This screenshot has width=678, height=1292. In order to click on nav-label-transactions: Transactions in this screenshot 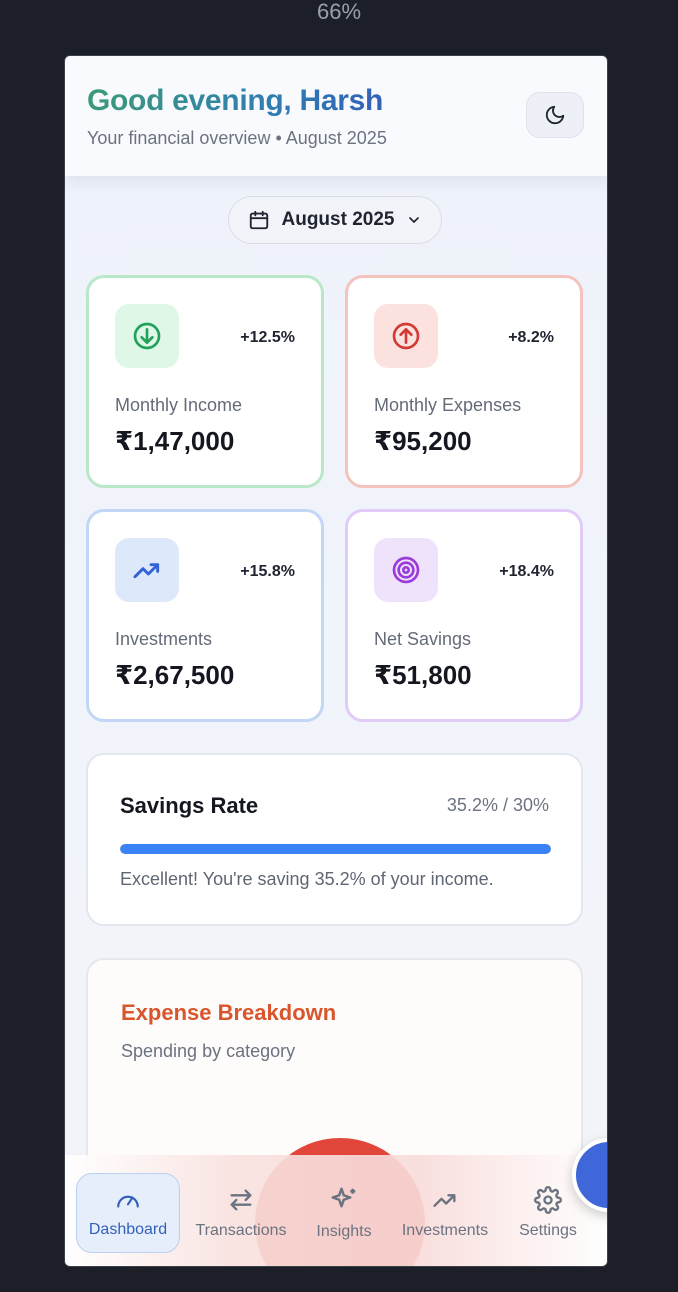, I will do `click(241, 1230)`.